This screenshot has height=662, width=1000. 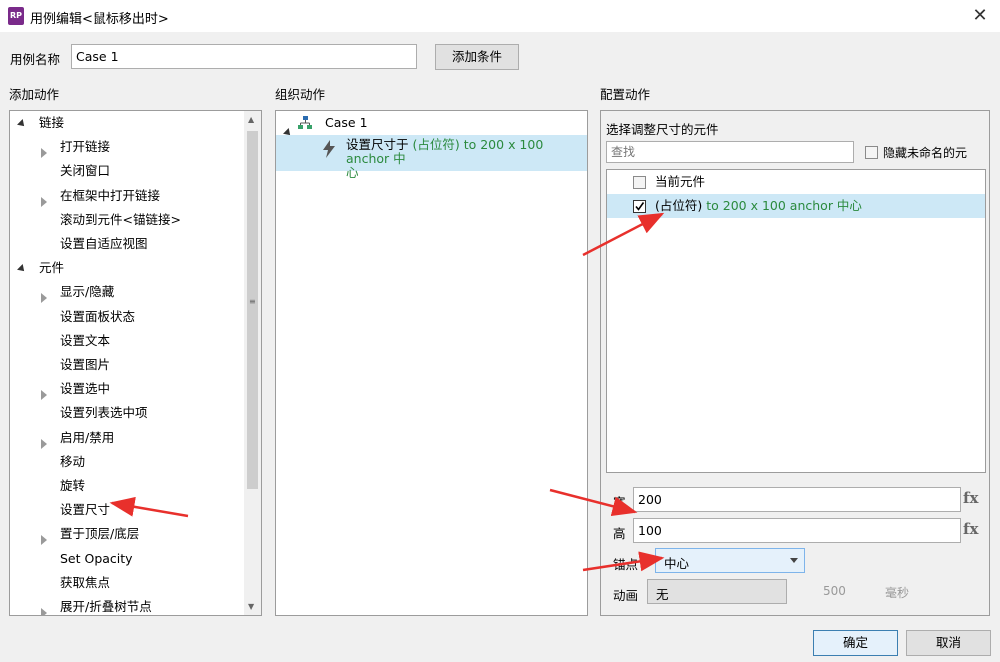 What do you see at coordinates (477, 57) in the screenshot?
I see `add-condition-button: 添加条件` at bounding box center [477, 57].